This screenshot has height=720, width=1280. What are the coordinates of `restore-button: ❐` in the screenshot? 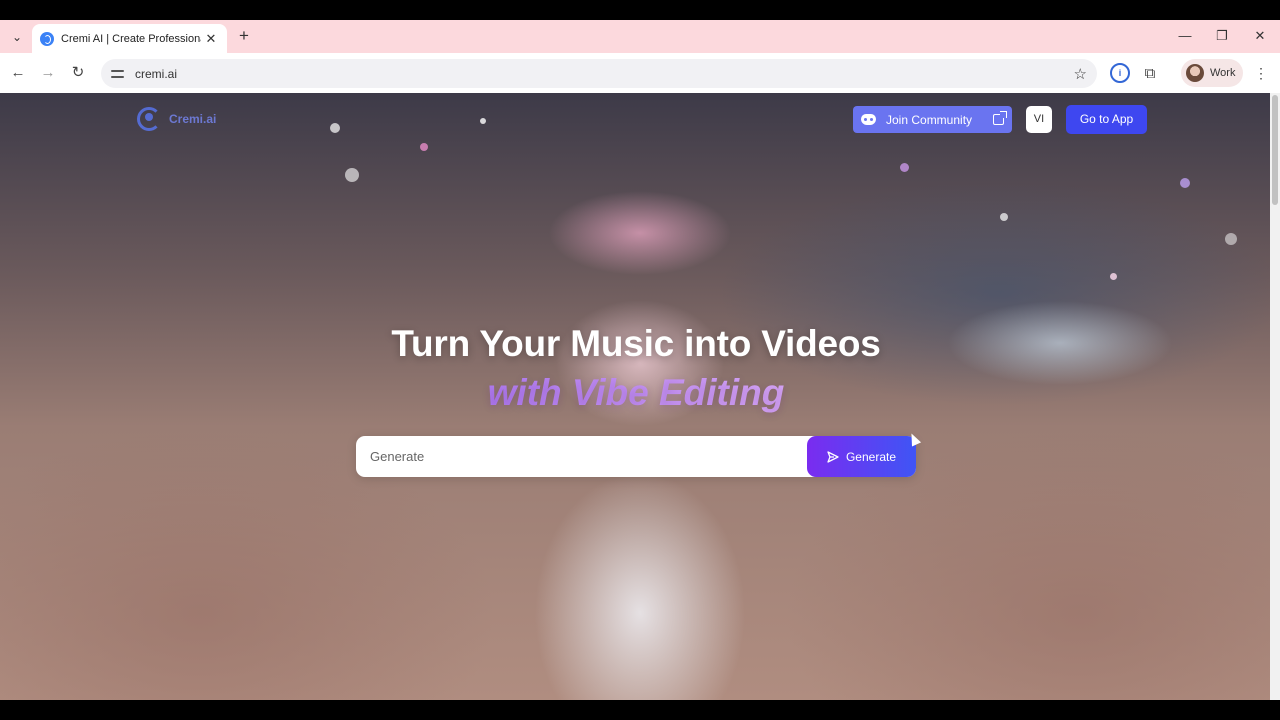 It's located at (1222, 36).